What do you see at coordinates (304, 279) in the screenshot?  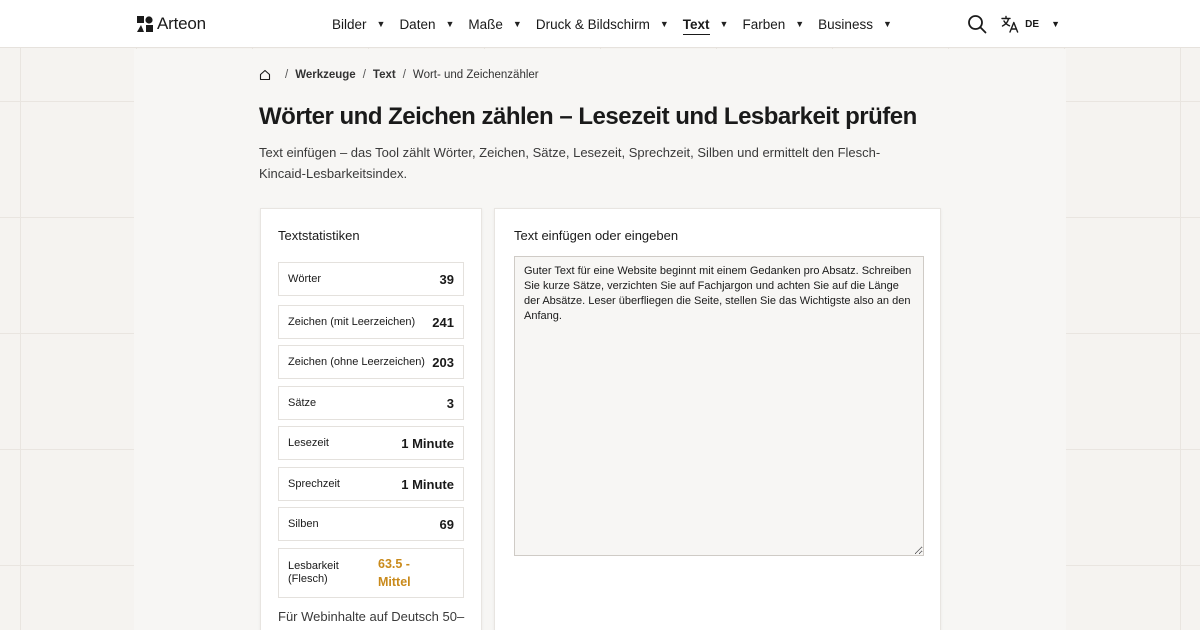 I see `stat-label: Wörter` at bounding box center [304, 279].